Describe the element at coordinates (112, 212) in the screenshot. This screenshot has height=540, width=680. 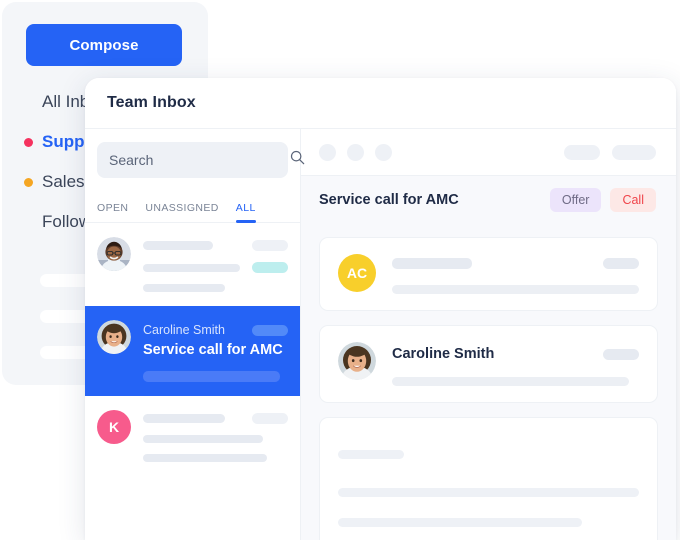
I see `tab-open: OPEN` at that location.